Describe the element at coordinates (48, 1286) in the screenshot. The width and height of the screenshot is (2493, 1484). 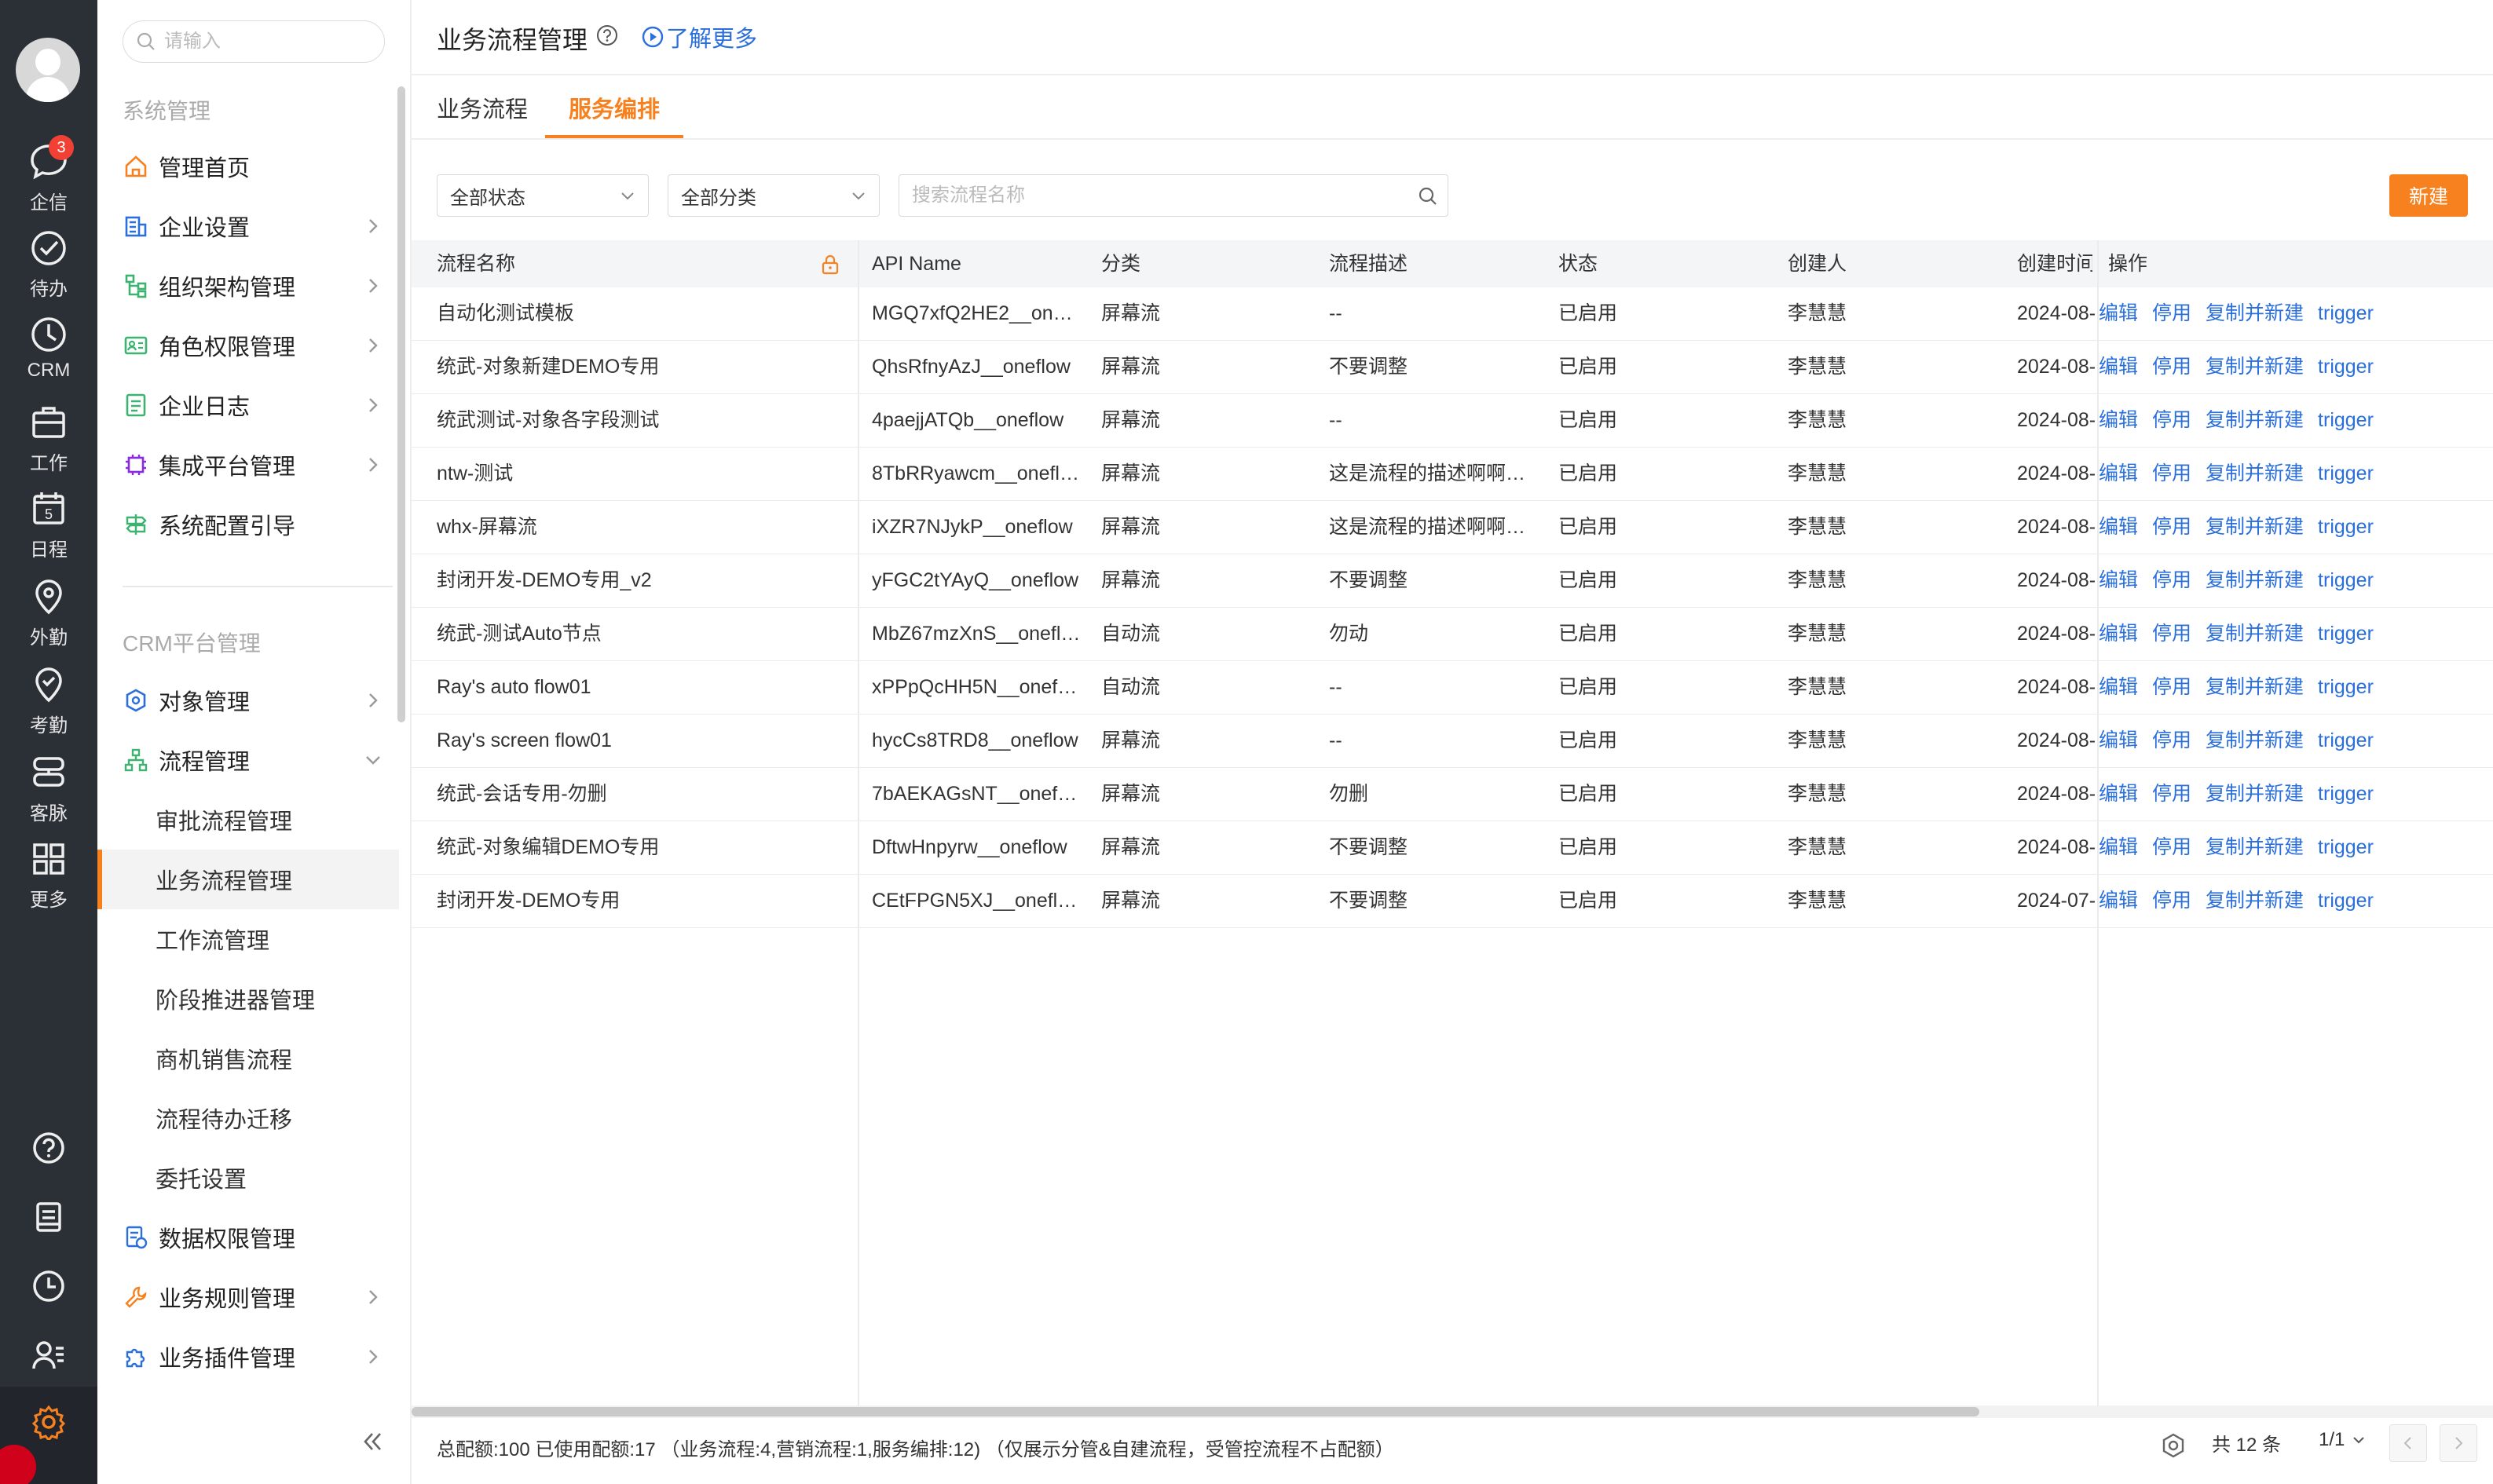
I see `rail-history` at that location.